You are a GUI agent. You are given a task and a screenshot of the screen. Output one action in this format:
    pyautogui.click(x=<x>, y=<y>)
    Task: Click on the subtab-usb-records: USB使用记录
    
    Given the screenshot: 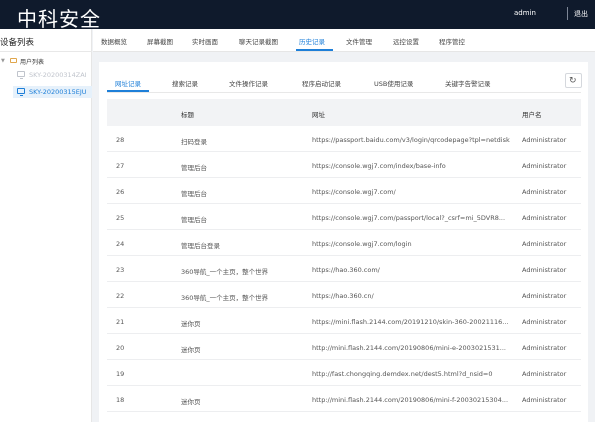 What is the action you would take?
    pyautogui.click(x=393, y=83)
    